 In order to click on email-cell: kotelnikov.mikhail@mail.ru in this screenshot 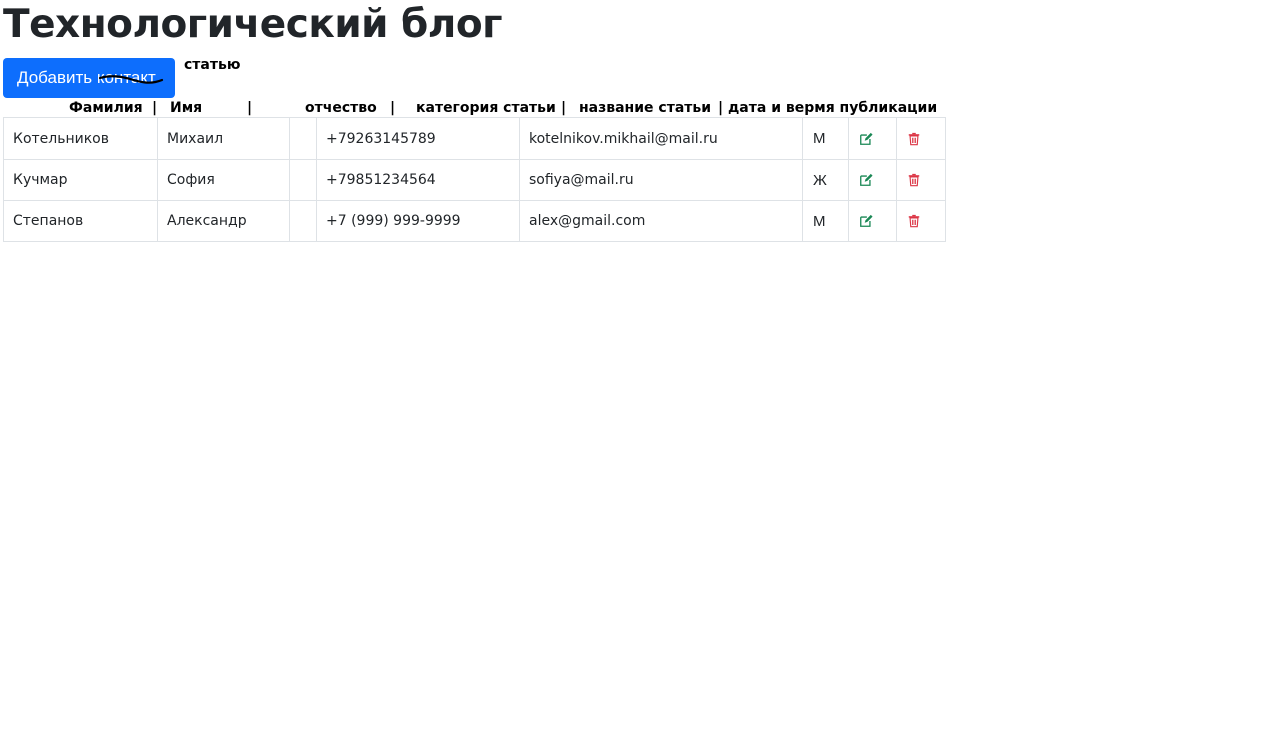, I will do `click(661, 138)`.